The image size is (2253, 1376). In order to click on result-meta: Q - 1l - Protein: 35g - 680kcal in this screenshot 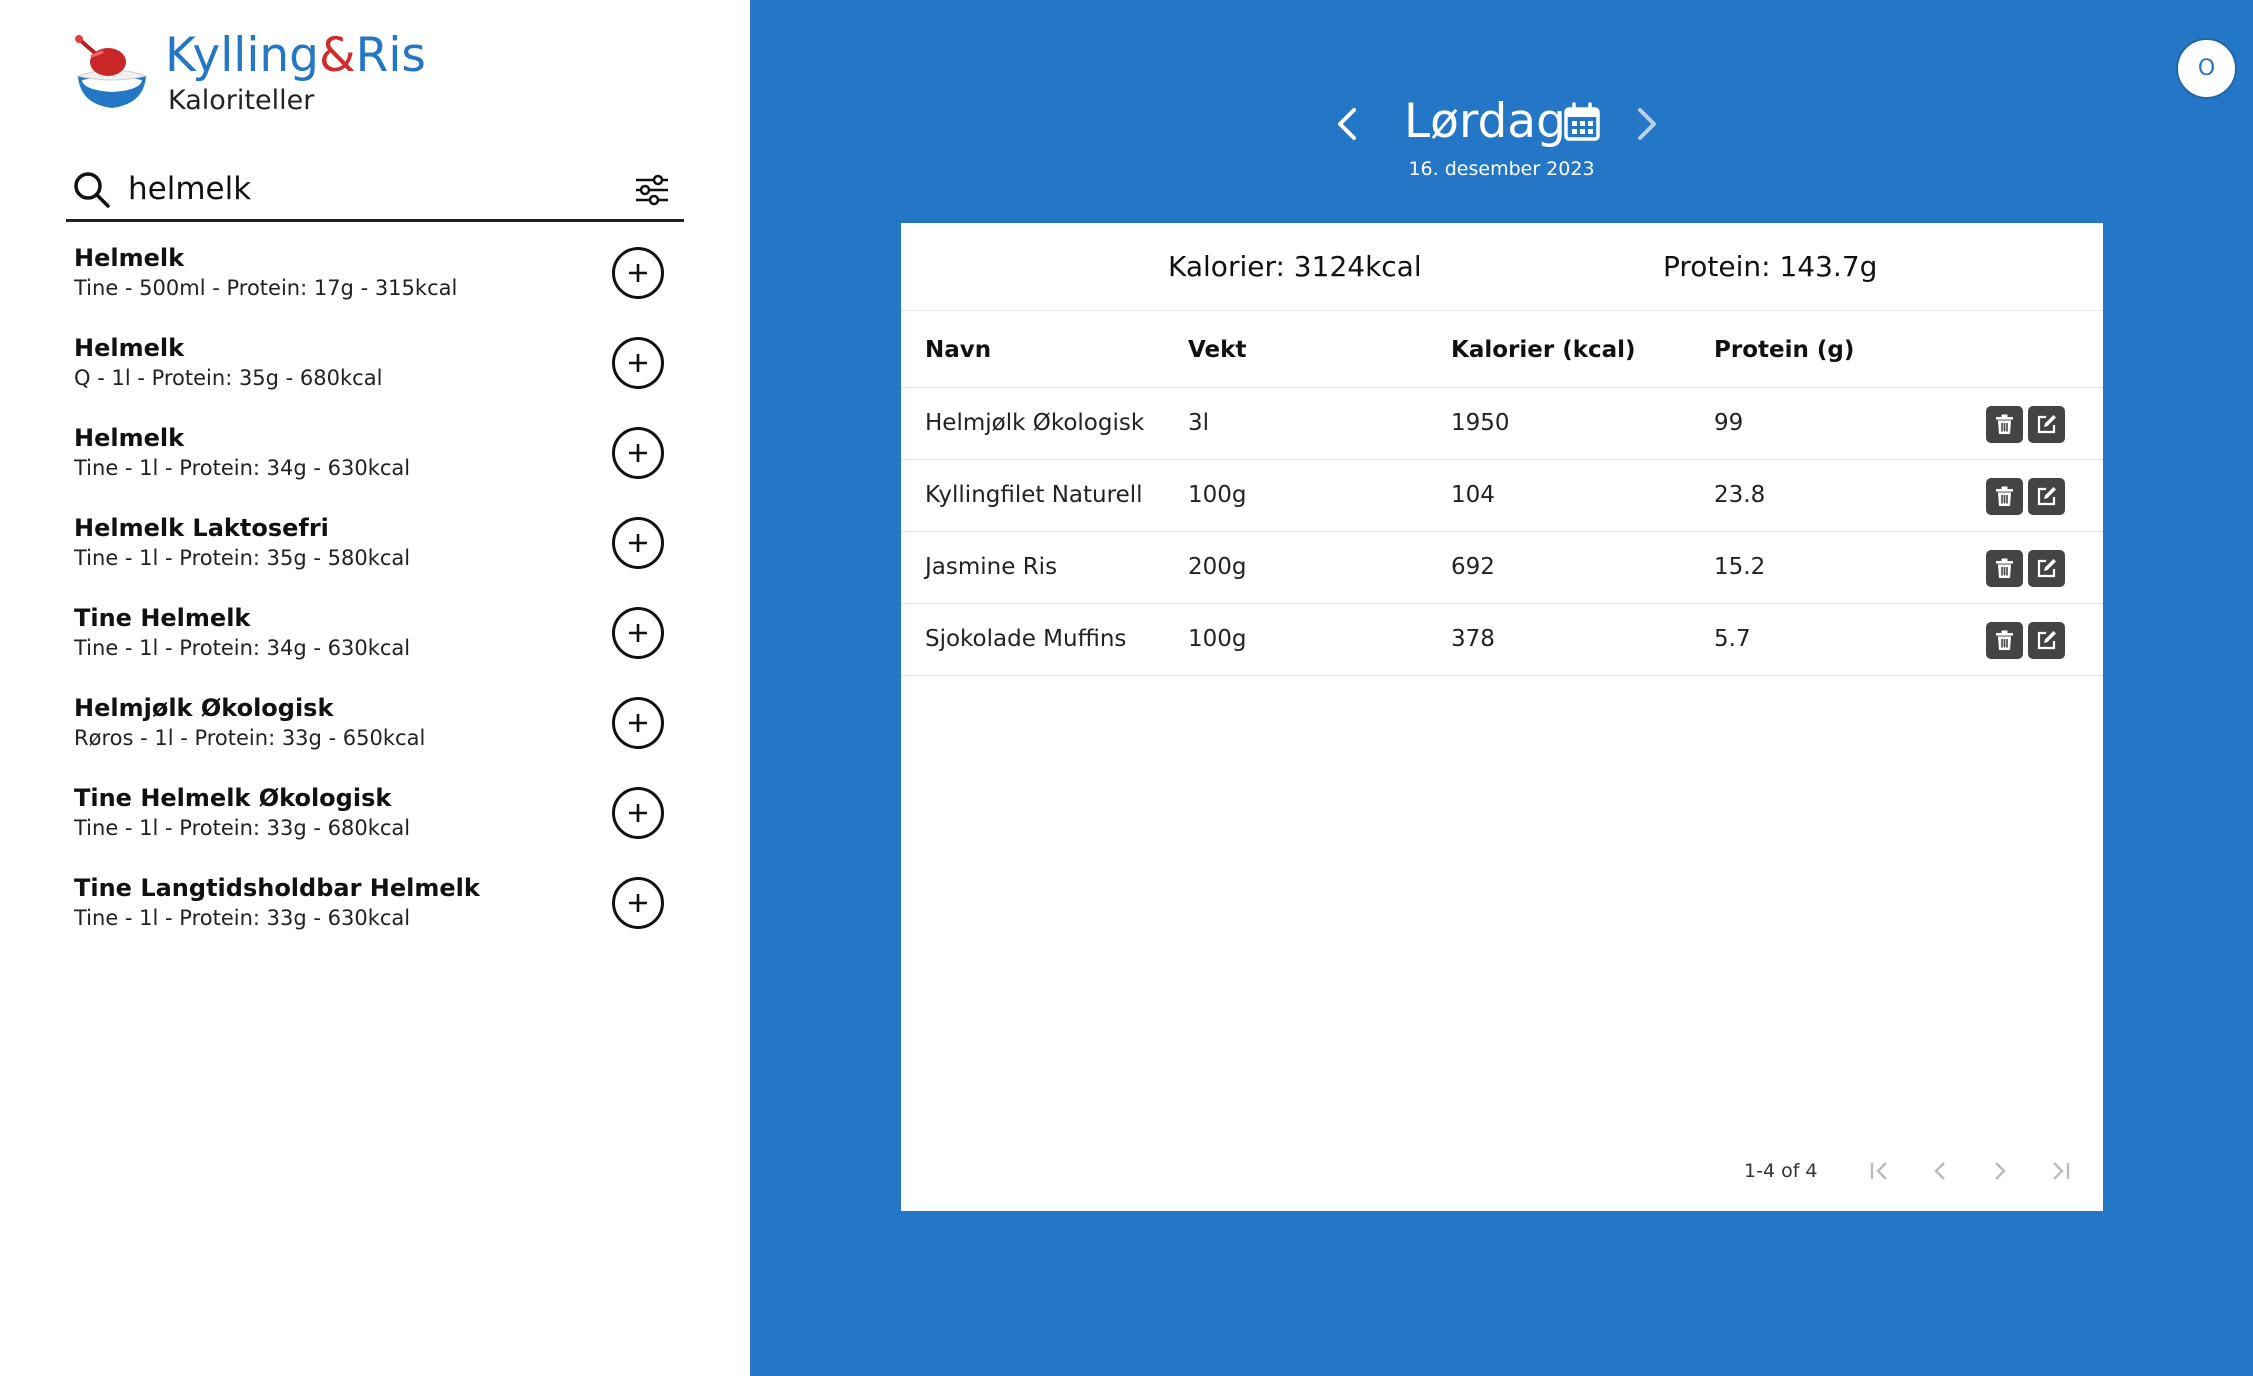, I will do `click(228, 378)`.